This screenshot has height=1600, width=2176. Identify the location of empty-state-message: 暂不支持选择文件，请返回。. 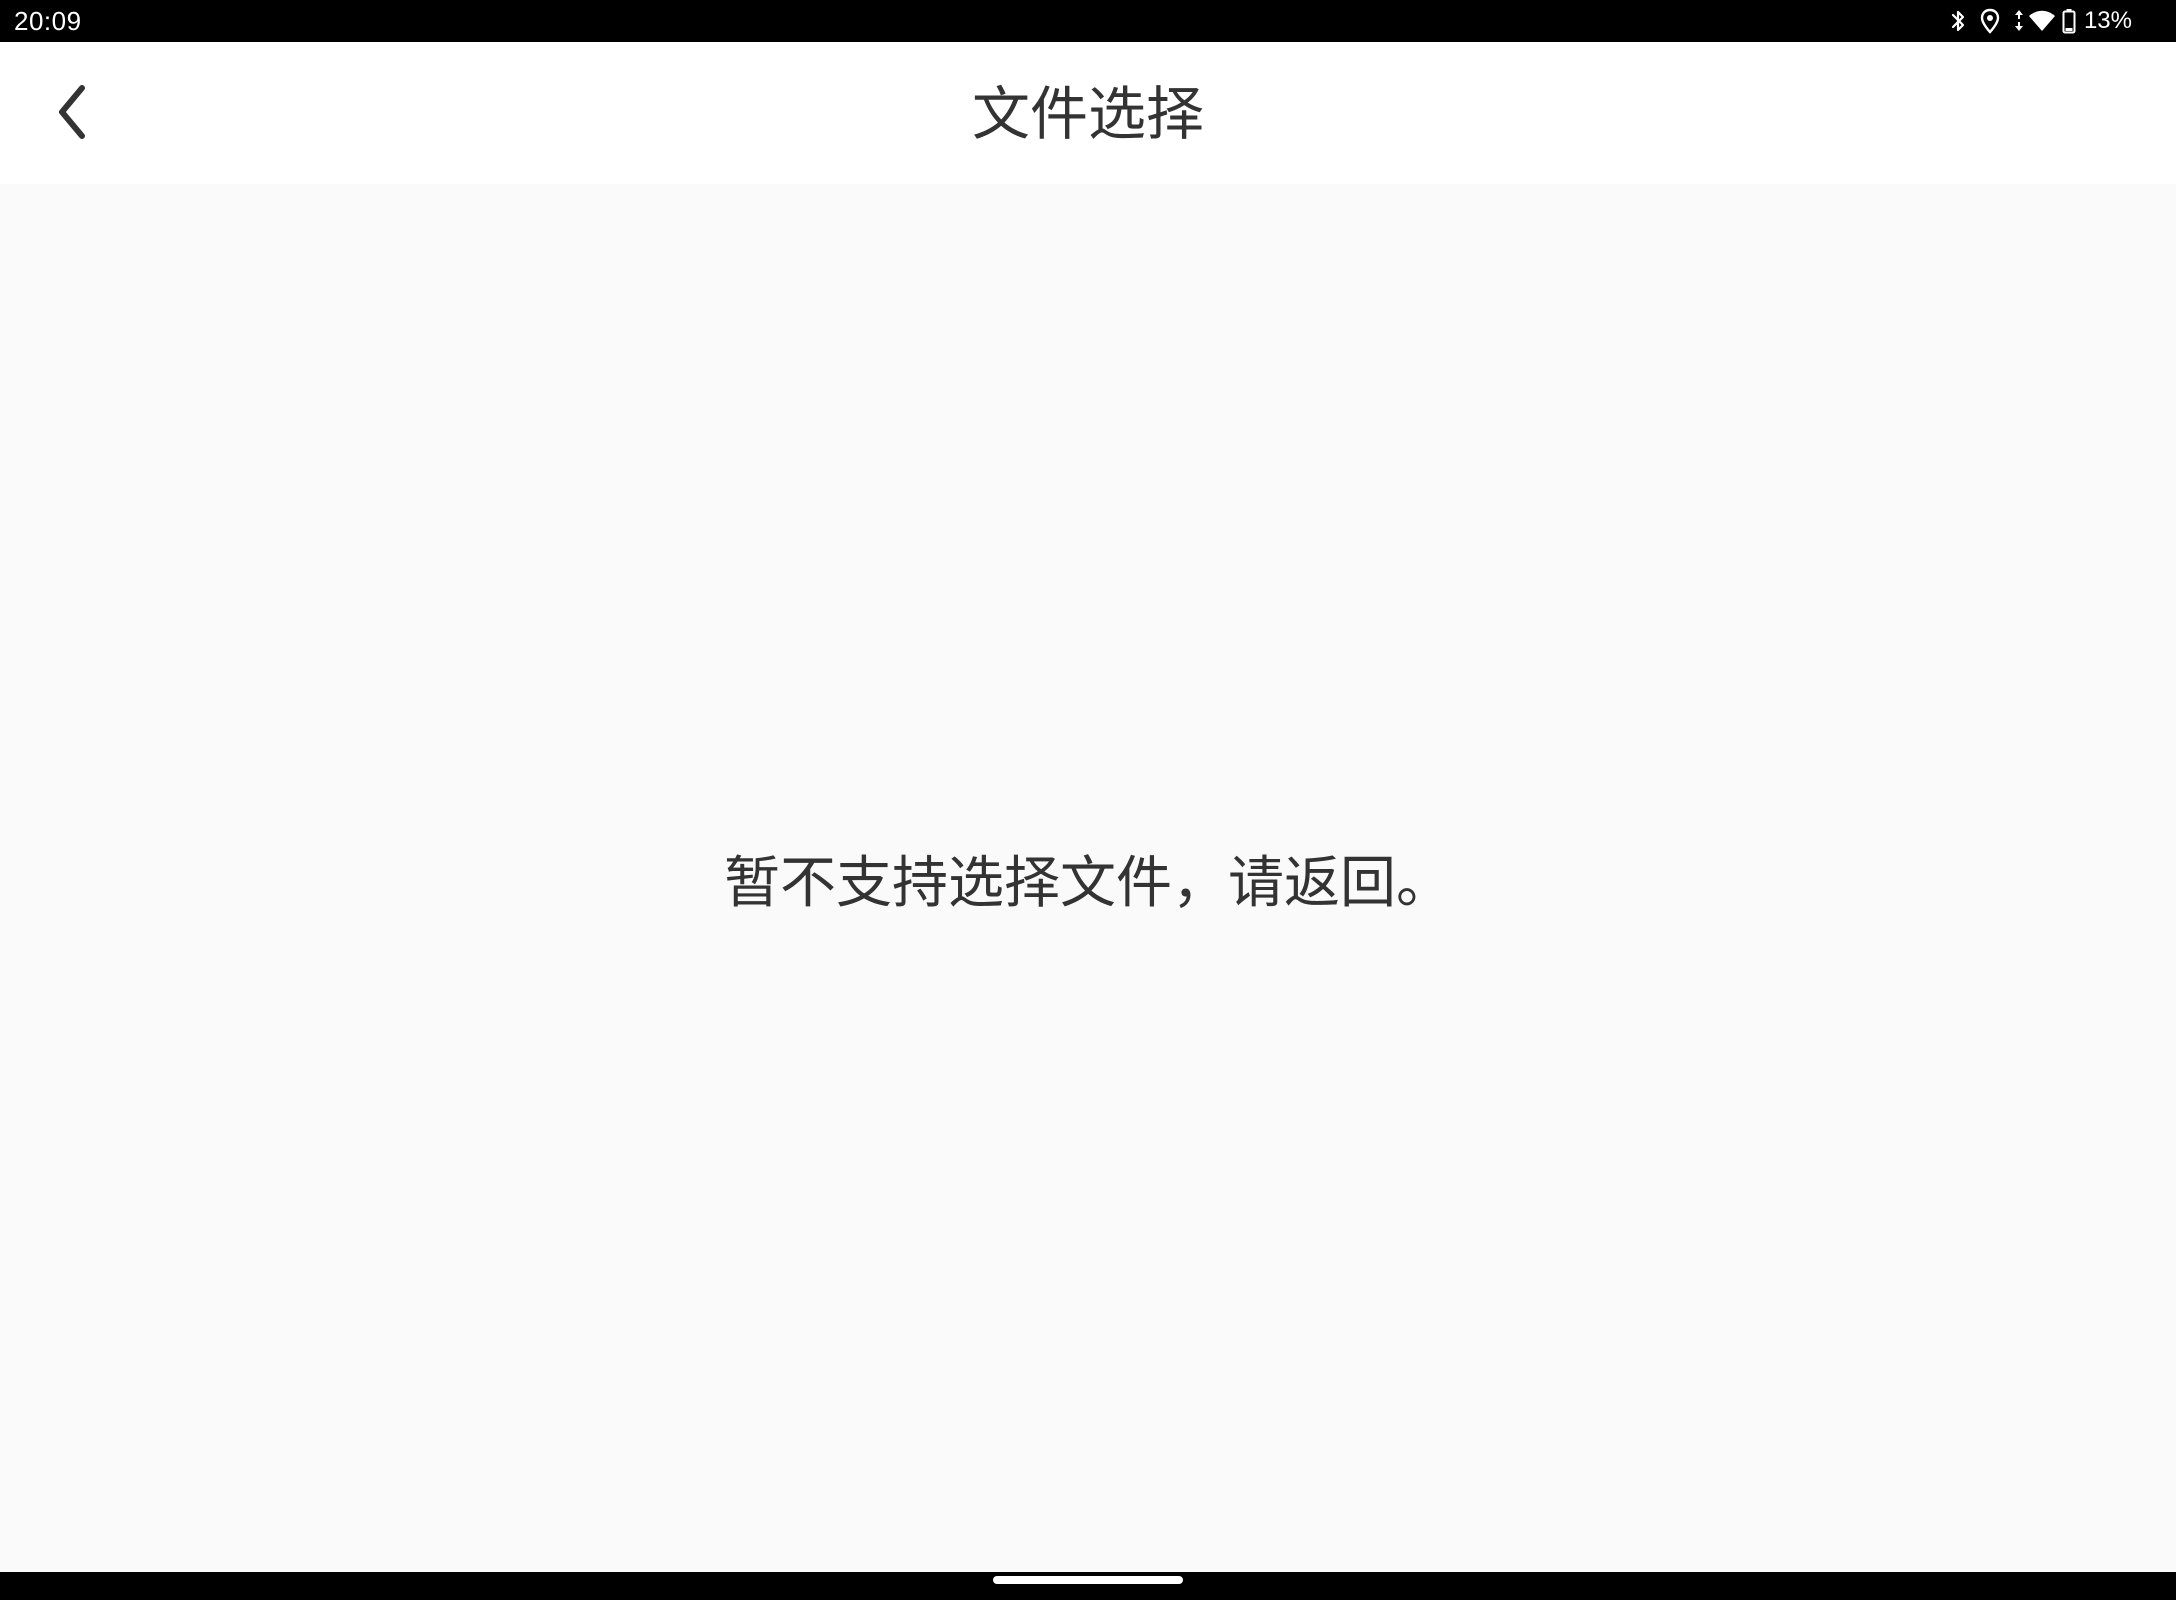
(1088, 883).